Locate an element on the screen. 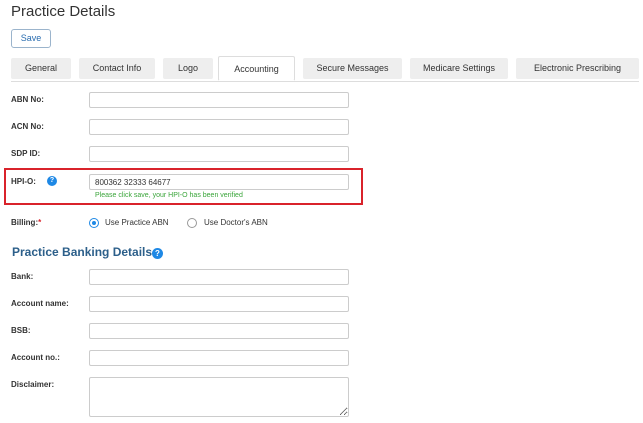 The image size is (643, 423). account-name-label: Account name: is located at coordinates (40, 303).